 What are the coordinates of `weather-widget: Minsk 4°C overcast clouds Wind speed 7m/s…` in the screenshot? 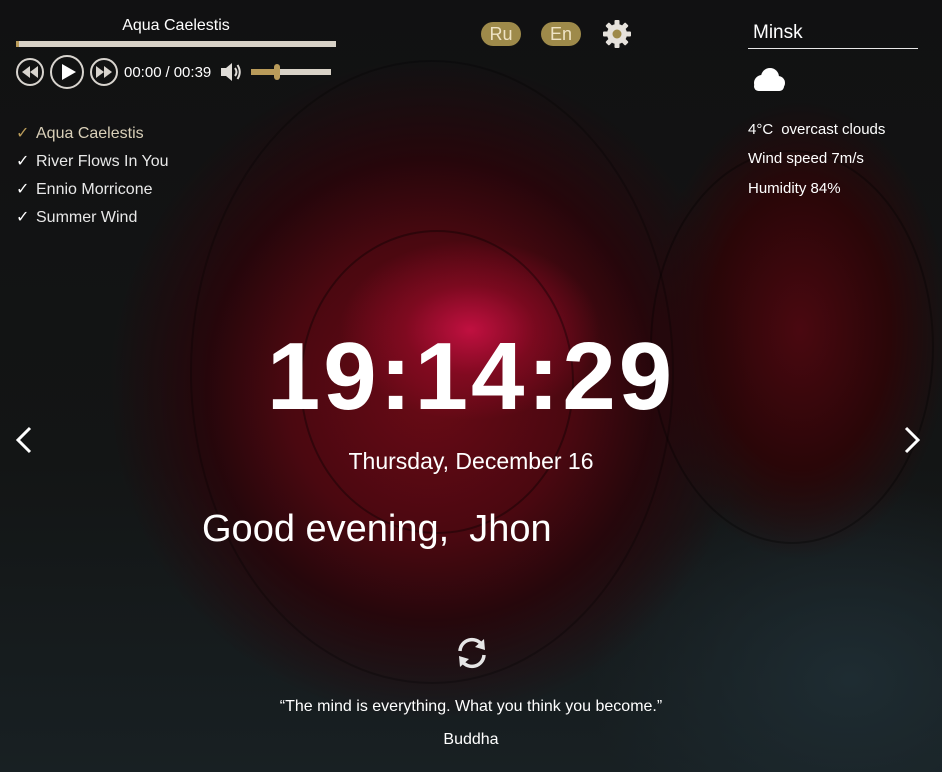 It's located at (833, 108).